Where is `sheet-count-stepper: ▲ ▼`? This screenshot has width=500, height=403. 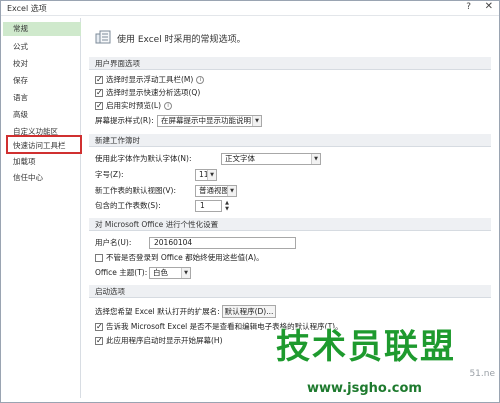
sheet-count-stepper: ▲ ▼ is located at coordinates (227, 206).